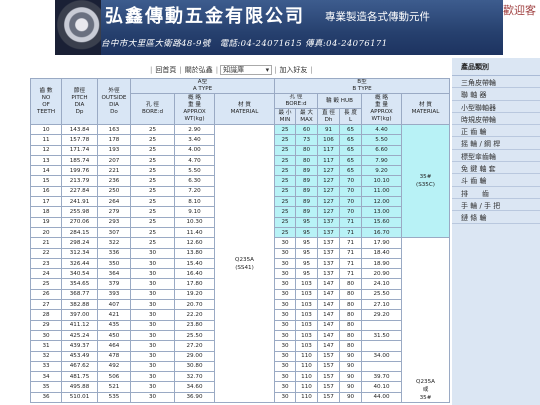 This screenshot has width=540, height=405. What do you see at coordinates (194, 377) in the screenshot?
I see `cell-wt: 32.70` at bounding box center [194, 377].